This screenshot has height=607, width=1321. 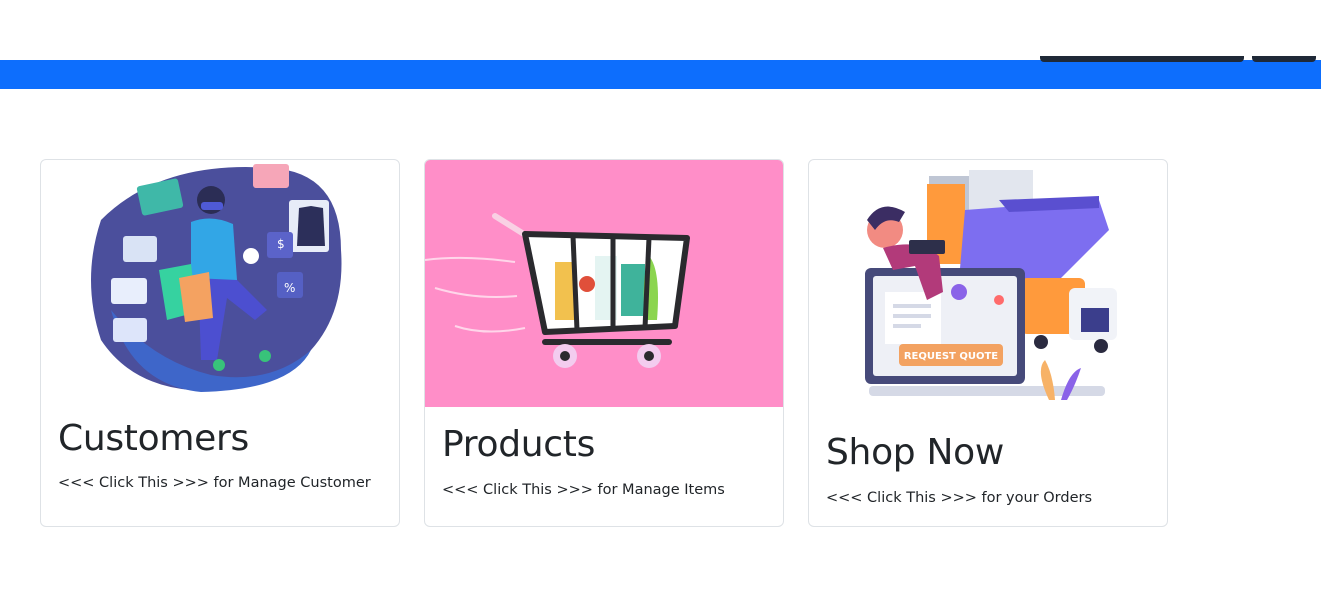 I want to click on card-title: Products, so click(x=519, y=444).